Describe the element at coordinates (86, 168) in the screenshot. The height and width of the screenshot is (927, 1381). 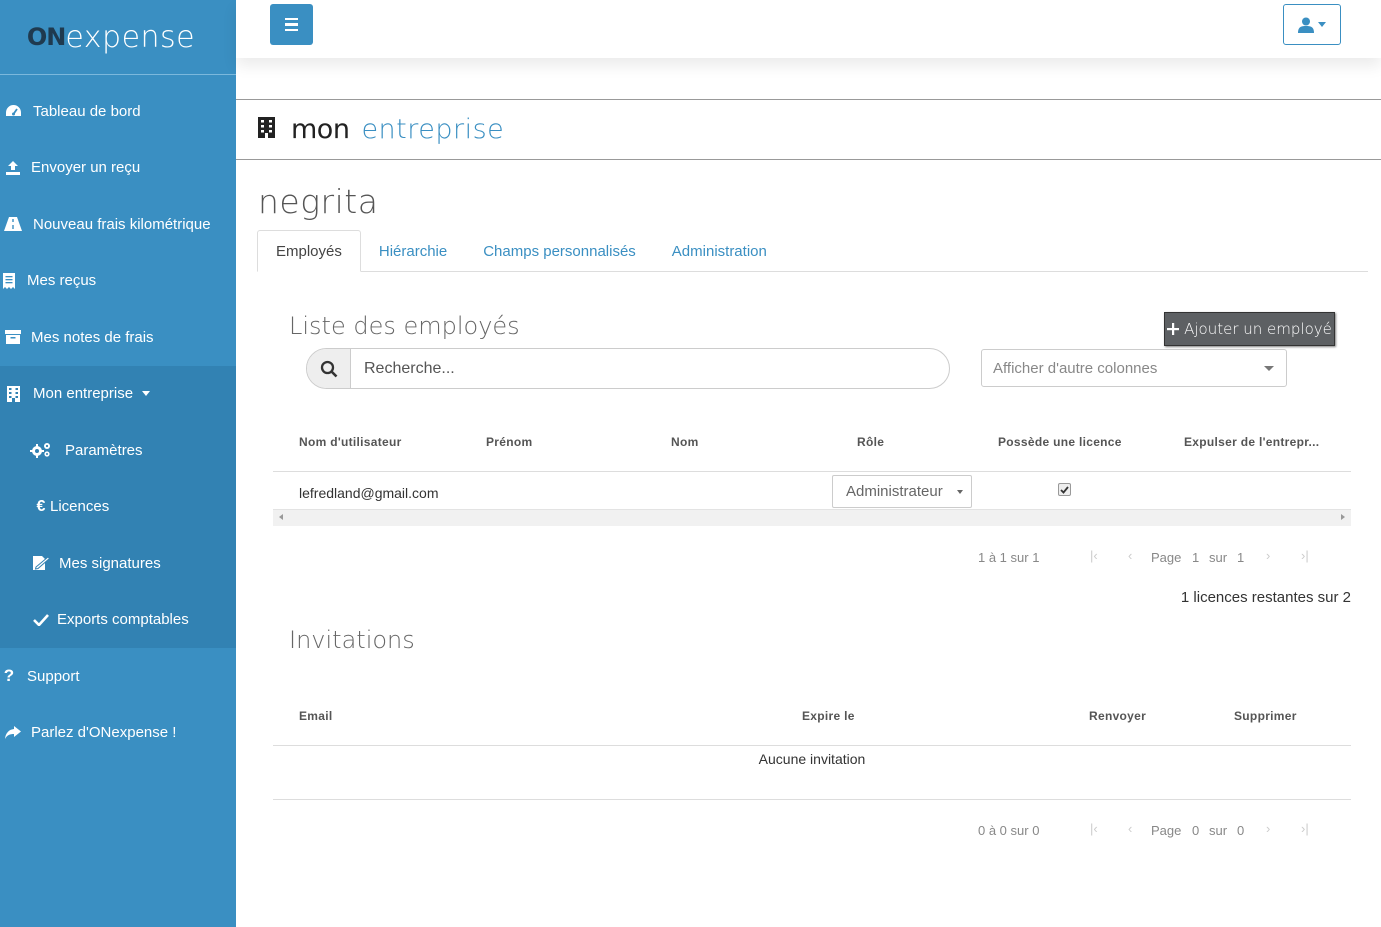
I see `sidebar-item-label: Envoyer un reçu` at that location.